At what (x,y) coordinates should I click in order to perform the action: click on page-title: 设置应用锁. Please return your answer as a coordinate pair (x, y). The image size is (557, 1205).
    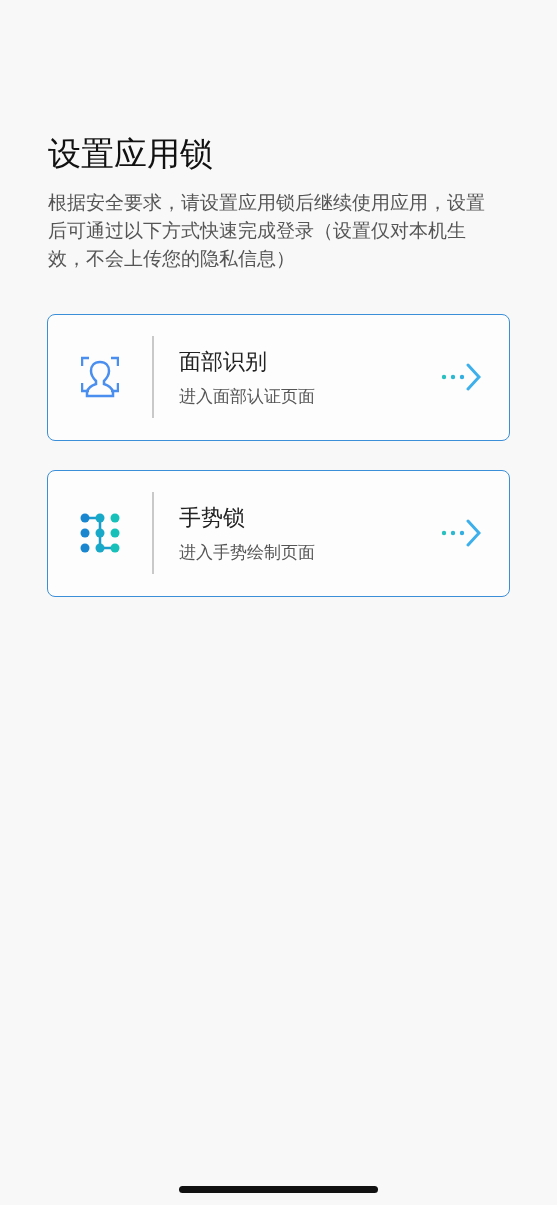
    Looking at the image, I should click on (131, 154).